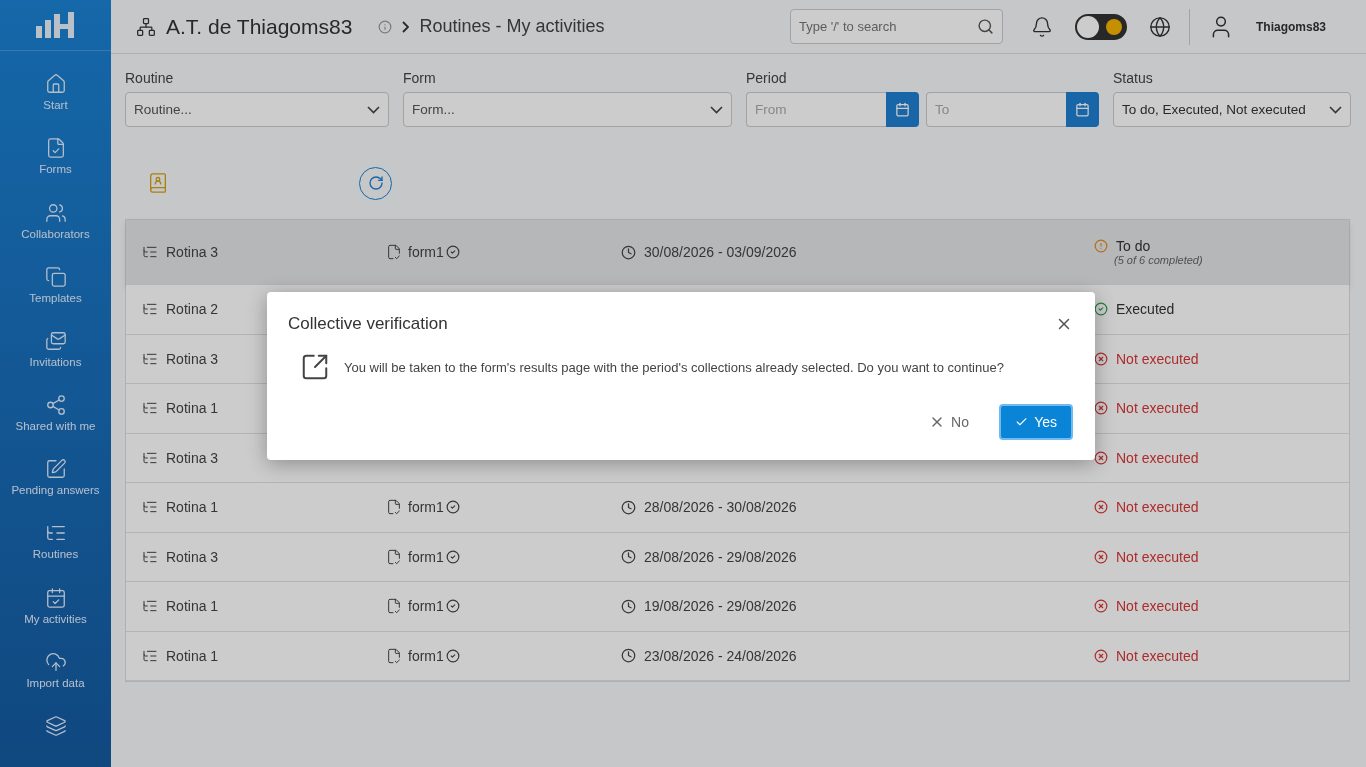 The width and height of the screenshot is (1366, 767). What do you see at coordinates (1145, 309) in the screenshot?
I see `status-text: Executed` at bounding box center [1145, 309].